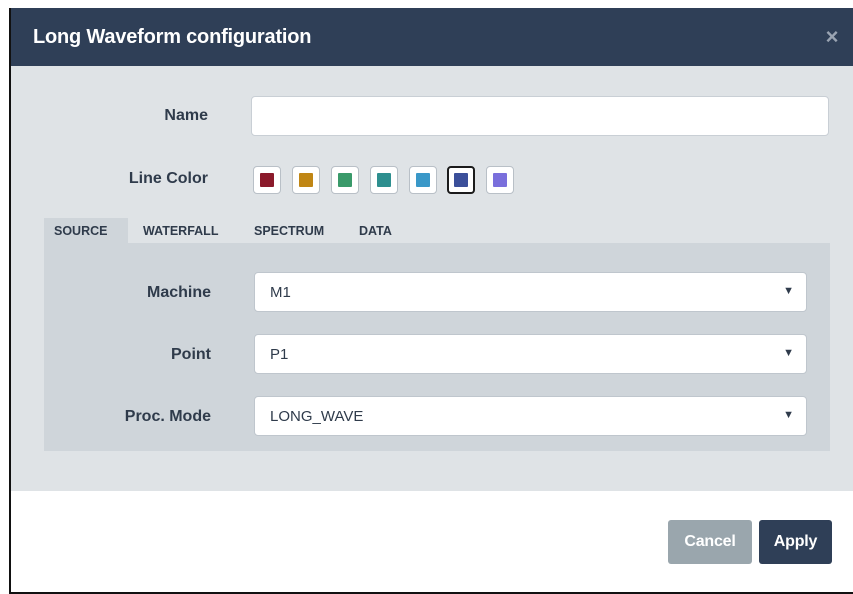 Image resolution: width=853 pixels, height=594 pixels. What do you see at coordinates (540, 116) in the screenshot?
I see `name-input` at bounding box center [540, 116].